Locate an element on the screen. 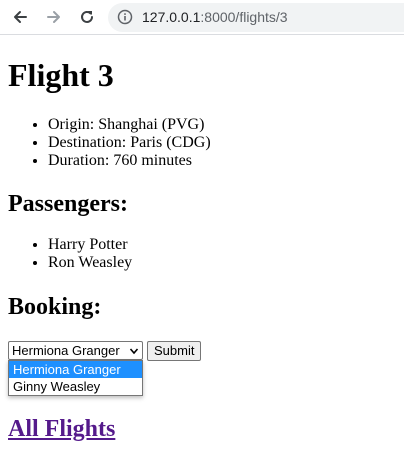  browser-toolbar: 127.0.0.1:8000/flights/3 is located at coordinates (202, 17).